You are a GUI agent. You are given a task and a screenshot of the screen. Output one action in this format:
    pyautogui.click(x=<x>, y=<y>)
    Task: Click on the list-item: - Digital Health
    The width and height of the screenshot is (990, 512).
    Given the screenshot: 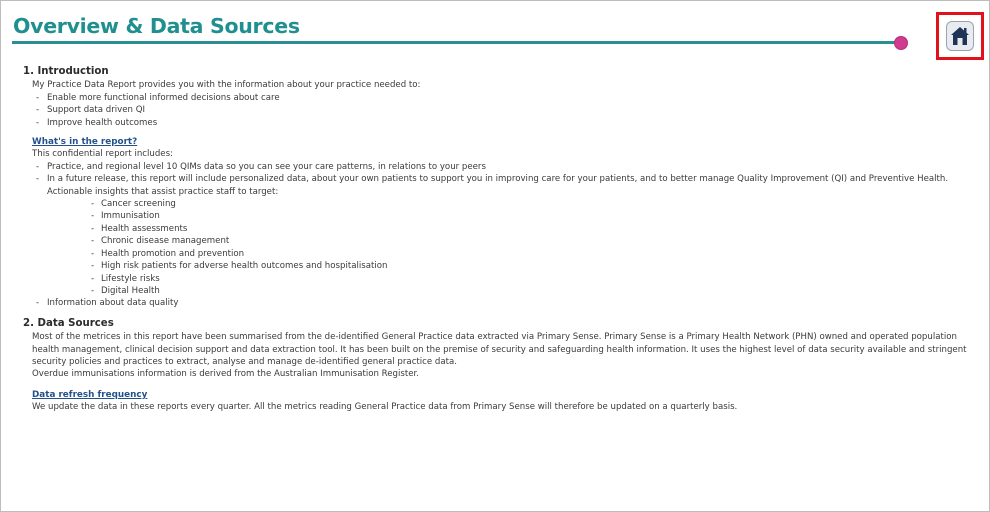 What is the action you would take?
    pyautogui.click(x=125, y=290)
    